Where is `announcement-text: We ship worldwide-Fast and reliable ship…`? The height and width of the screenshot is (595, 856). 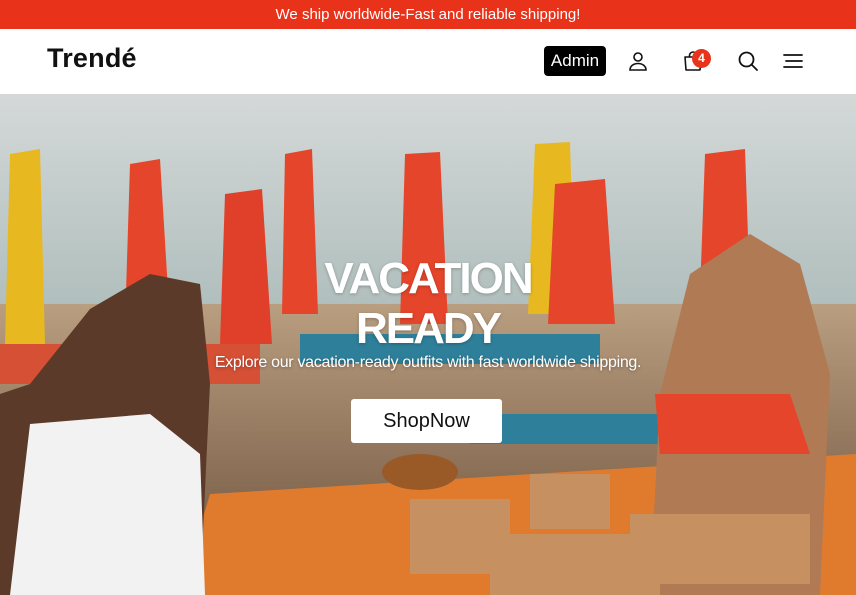
announcement-text: We ship worldwide-Fast and reliable ship… is located at coordinates (428, 14).